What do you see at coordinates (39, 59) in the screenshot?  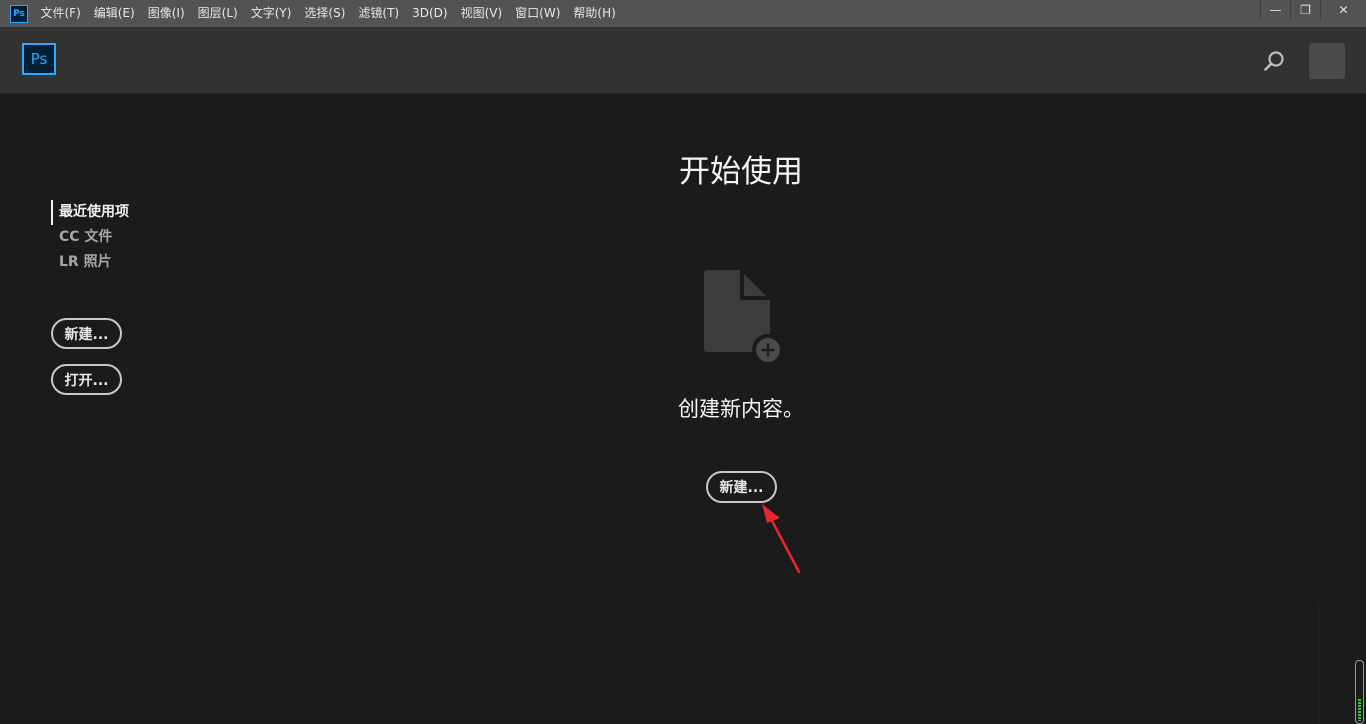 I see `ps-logo: Ps` at bounding box center [39, 59].